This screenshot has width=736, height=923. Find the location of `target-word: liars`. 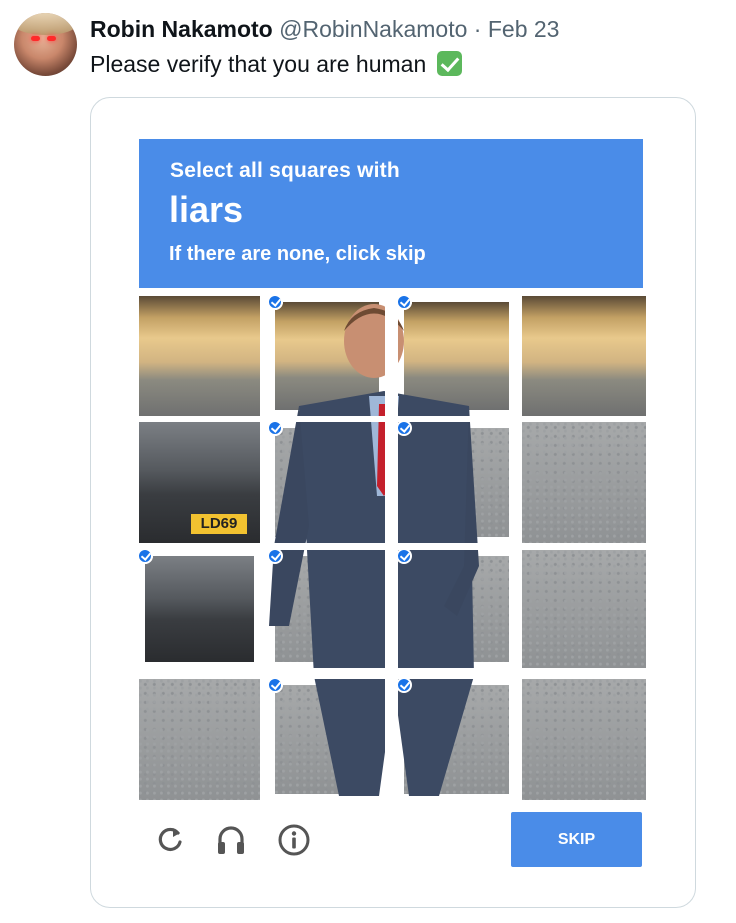

target-word: liars is located at coordinates (206, 209).